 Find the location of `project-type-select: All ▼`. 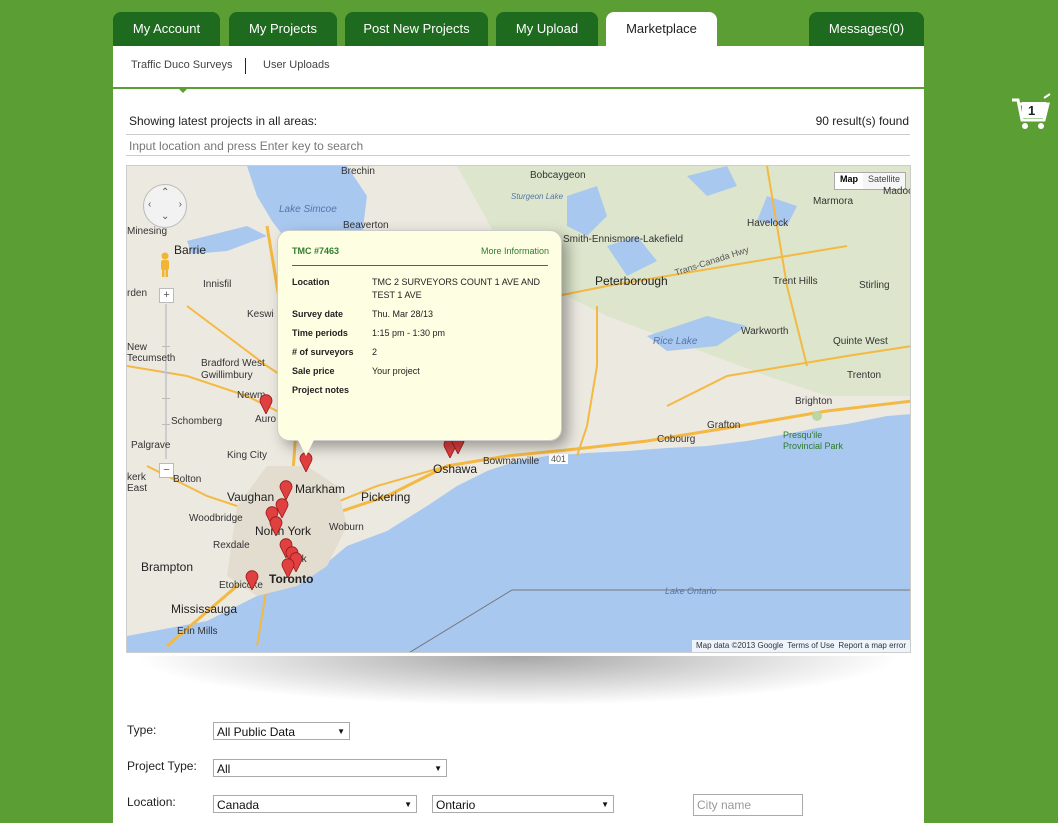

project-type-select: All ▼ is located at coordinates (330, 768).